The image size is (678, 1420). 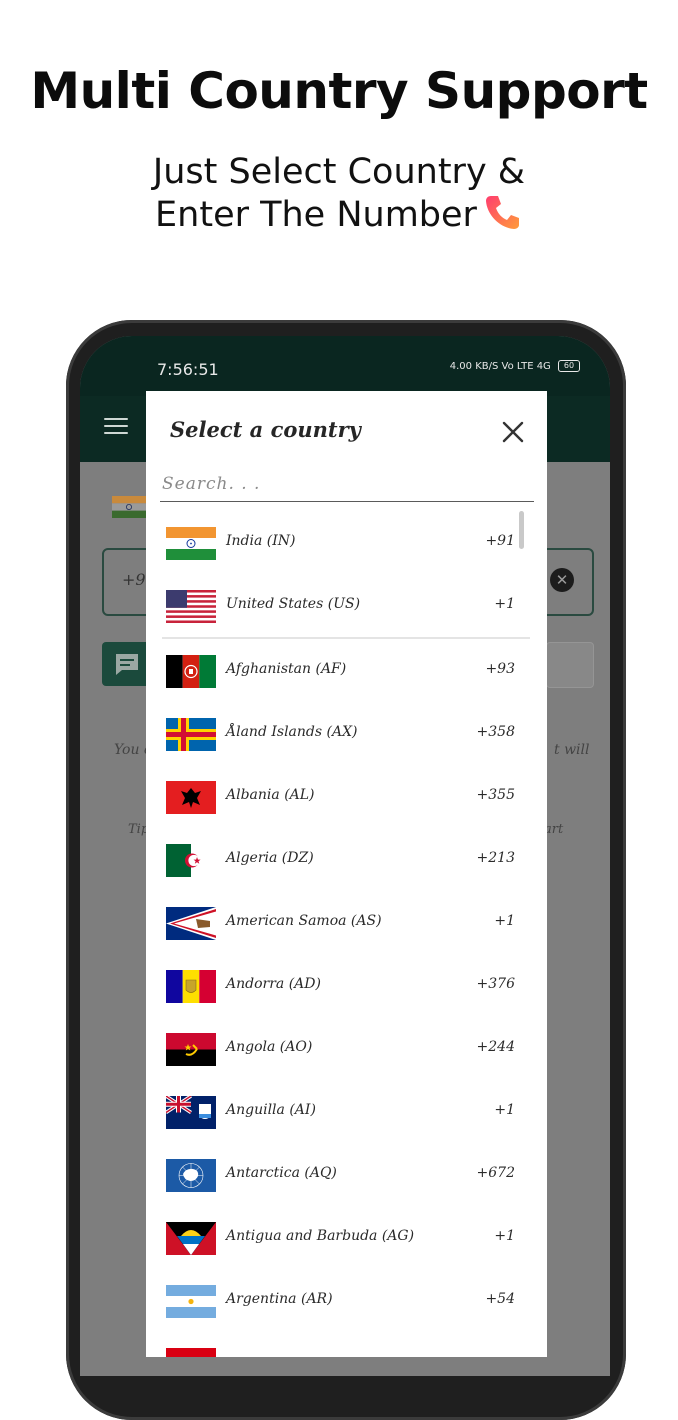 I want to click on promo-headline: Multi Country Support, so click(x=339, y=91).